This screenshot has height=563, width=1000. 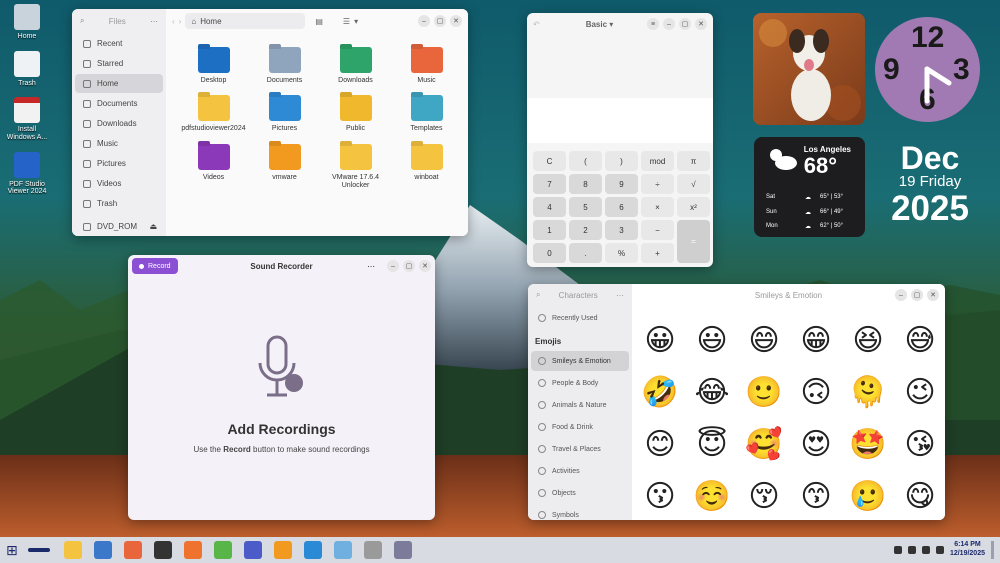 I want to click on emoji-cell: 😋, so click(x=919, y=495).